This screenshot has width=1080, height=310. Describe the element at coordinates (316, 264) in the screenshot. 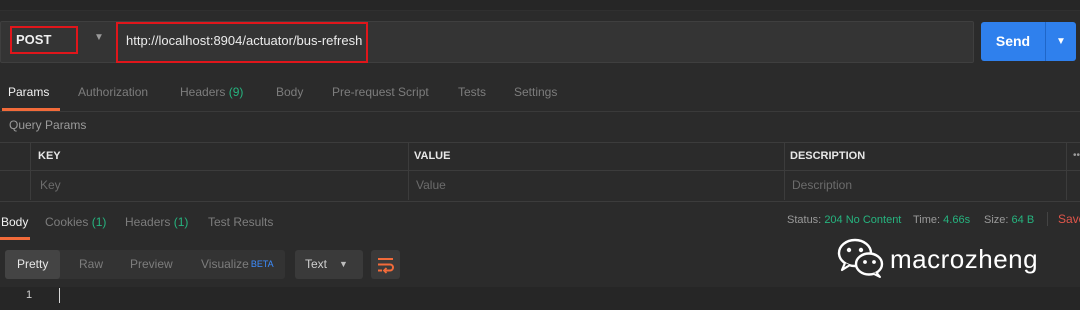

I see `format-selected: Text` at that location.